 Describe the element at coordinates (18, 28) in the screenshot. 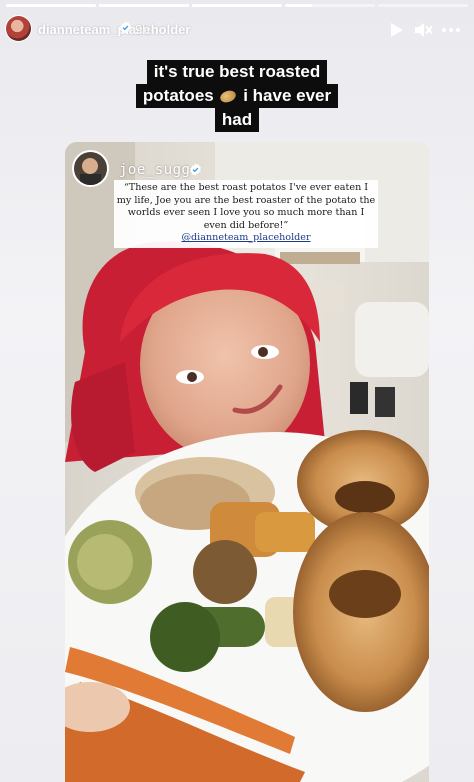

I see `avatar` at that location.